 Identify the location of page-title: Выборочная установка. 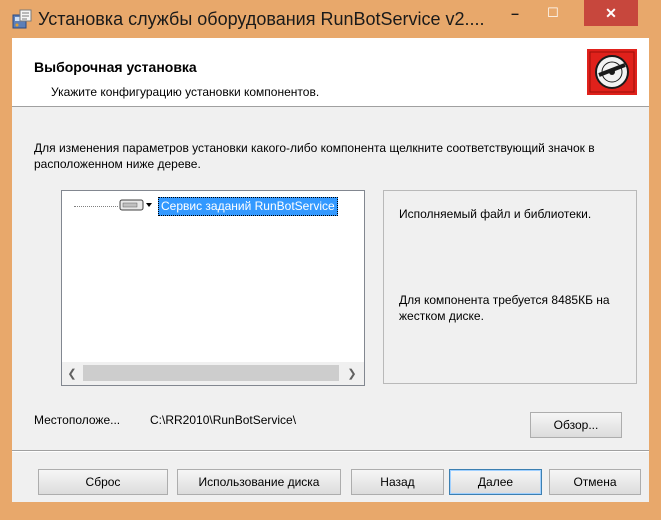
(115, 67).